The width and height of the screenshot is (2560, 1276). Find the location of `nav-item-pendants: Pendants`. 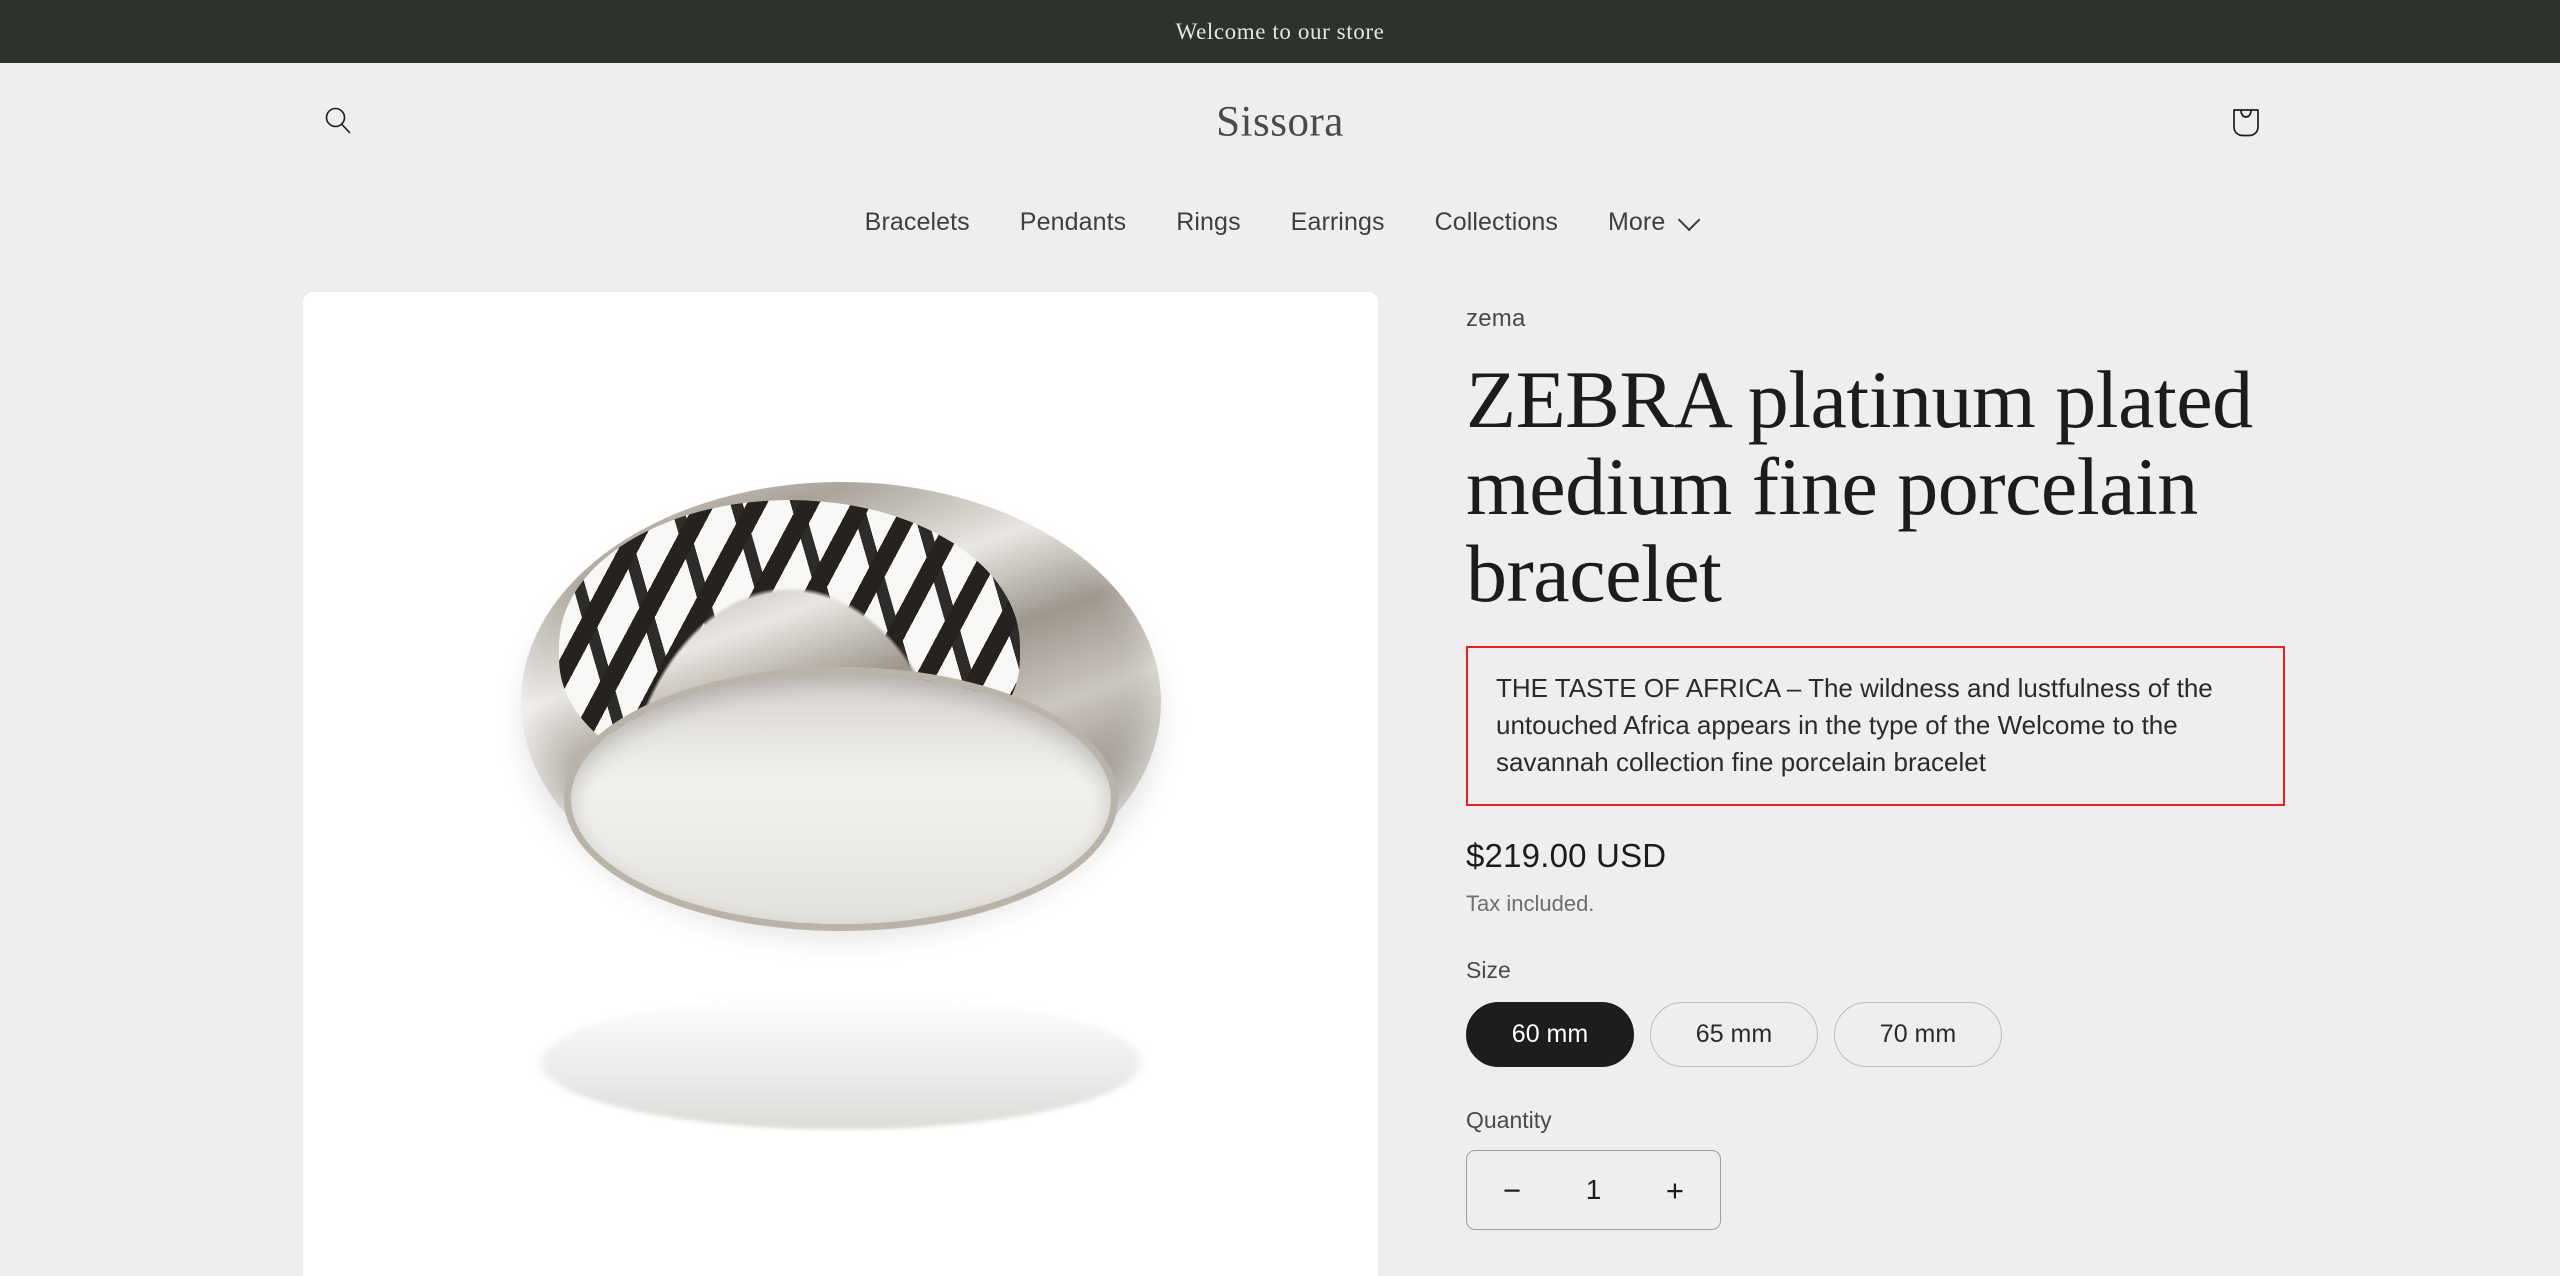

nav-item-pendants: Pendants is located at coordinates (1073, 222).